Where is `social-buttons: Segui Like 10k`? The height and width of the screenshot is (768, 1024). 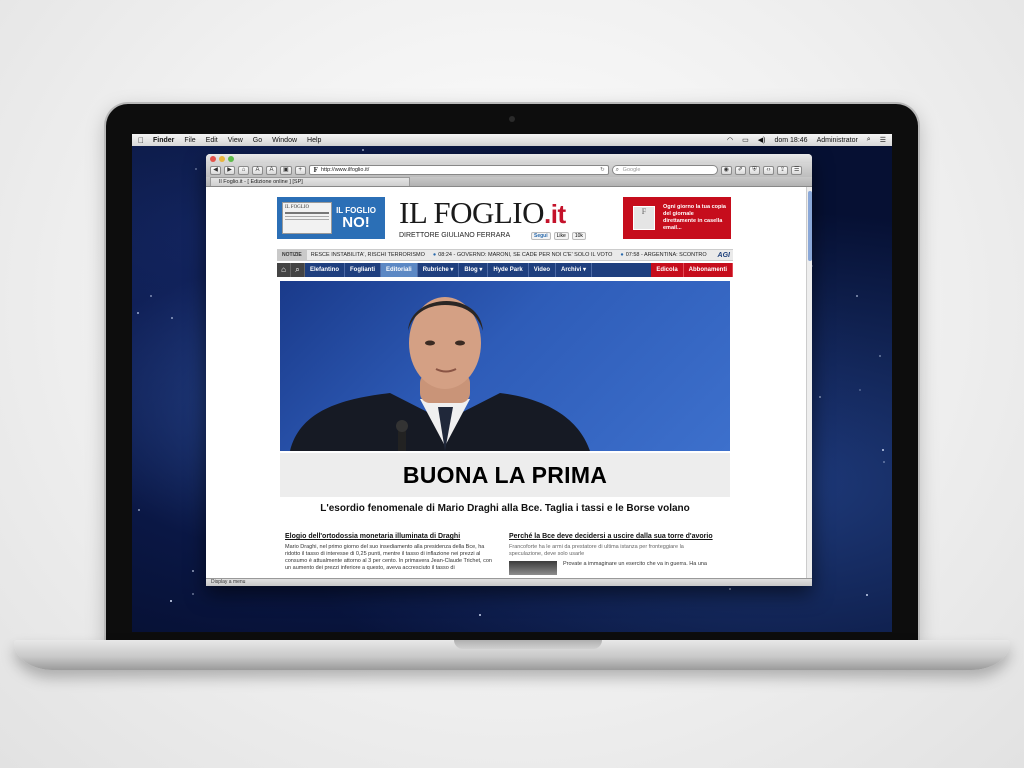
social-buttons: Segui Like 10k is located at coordinates (558, 236).